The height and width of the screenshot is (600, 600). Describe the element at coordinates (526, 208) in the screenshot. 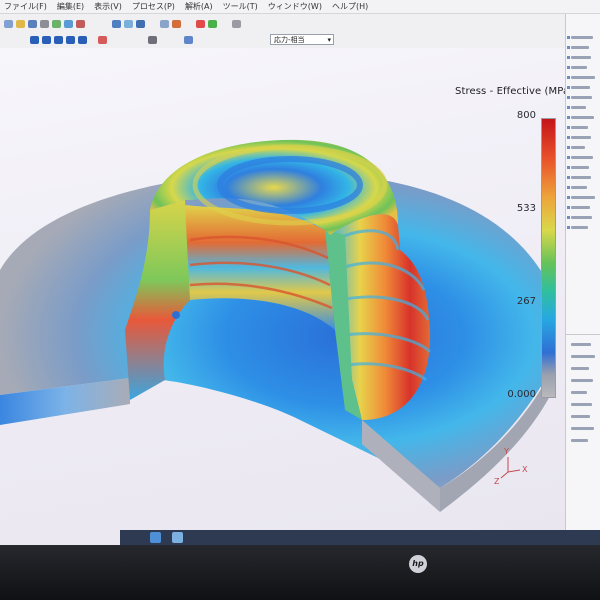

I see `legend-mid-high-label: 533` at that location.